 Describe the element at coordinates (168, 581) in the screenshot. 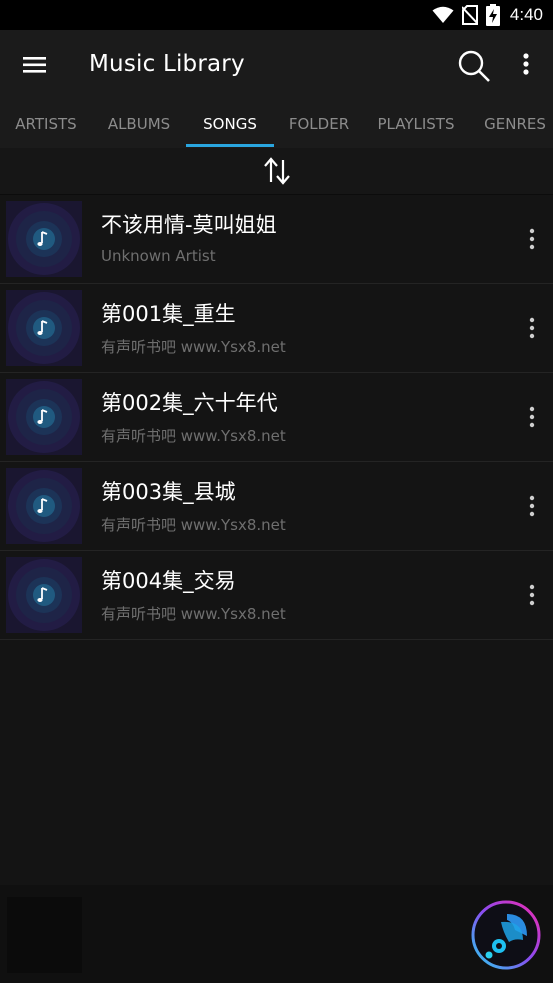

I see `song-title: 第004集_交易` at that location.